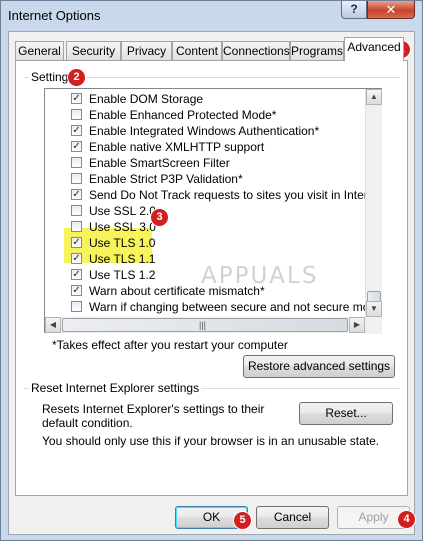 This screenshot has height=541, width=423. What do you see at coordinates (166, 179) in the screenshot?
I see `setting-label: Enable Strict P3P Validation*` at bounding box center [166, 179].